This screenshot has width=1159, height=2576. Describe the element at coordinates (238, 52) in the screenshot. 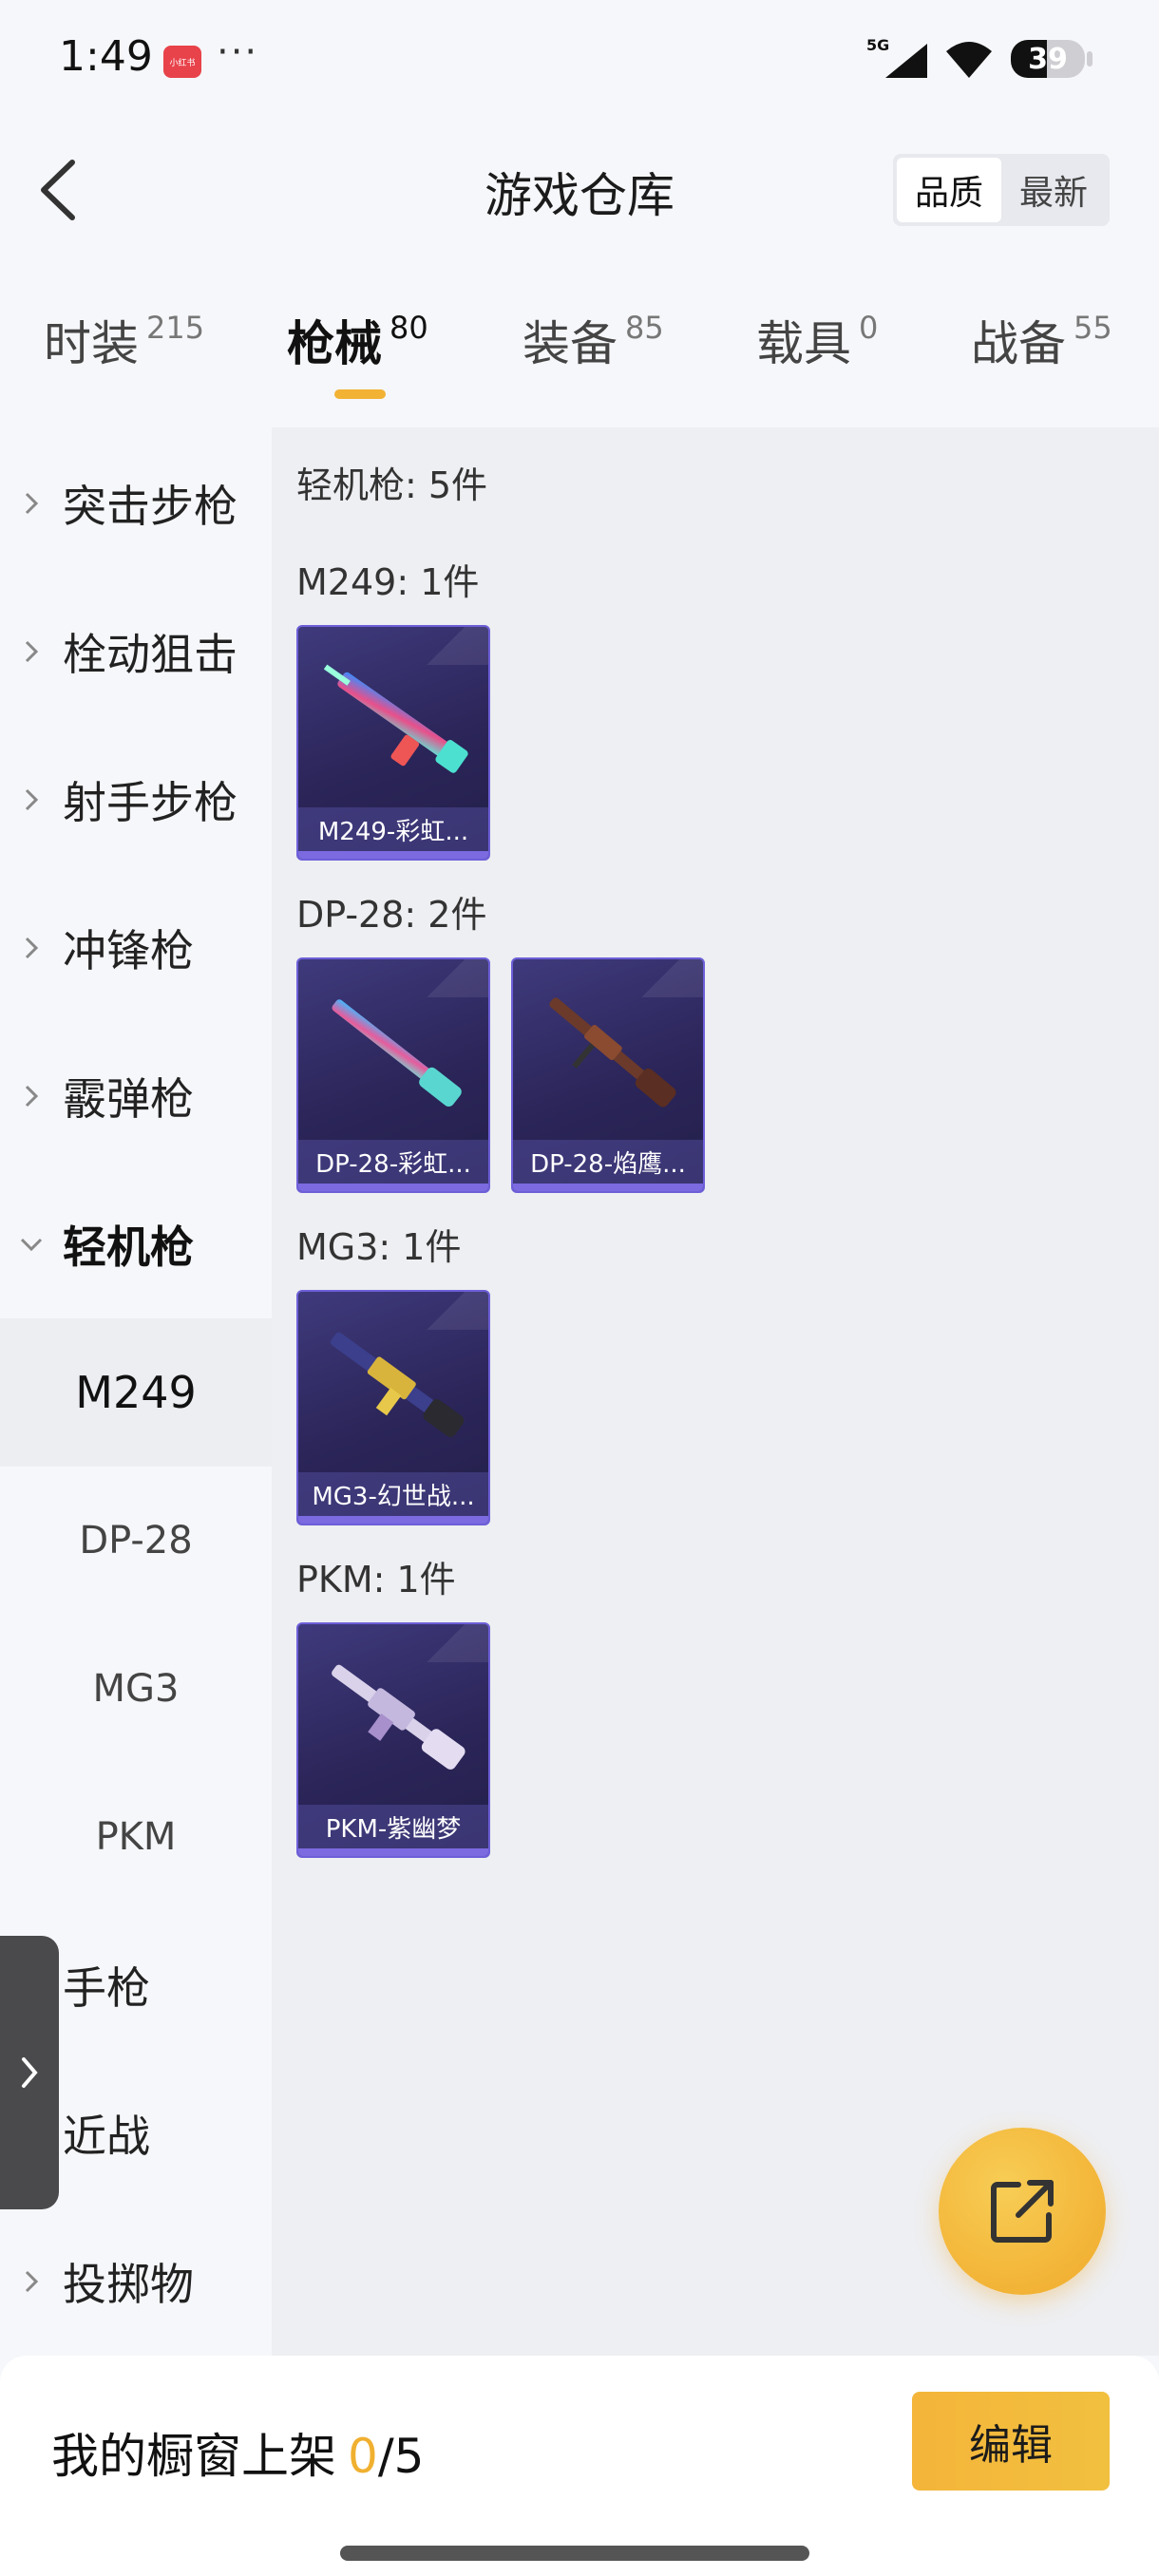

I see `more-notifications-icon: ···` at that location.